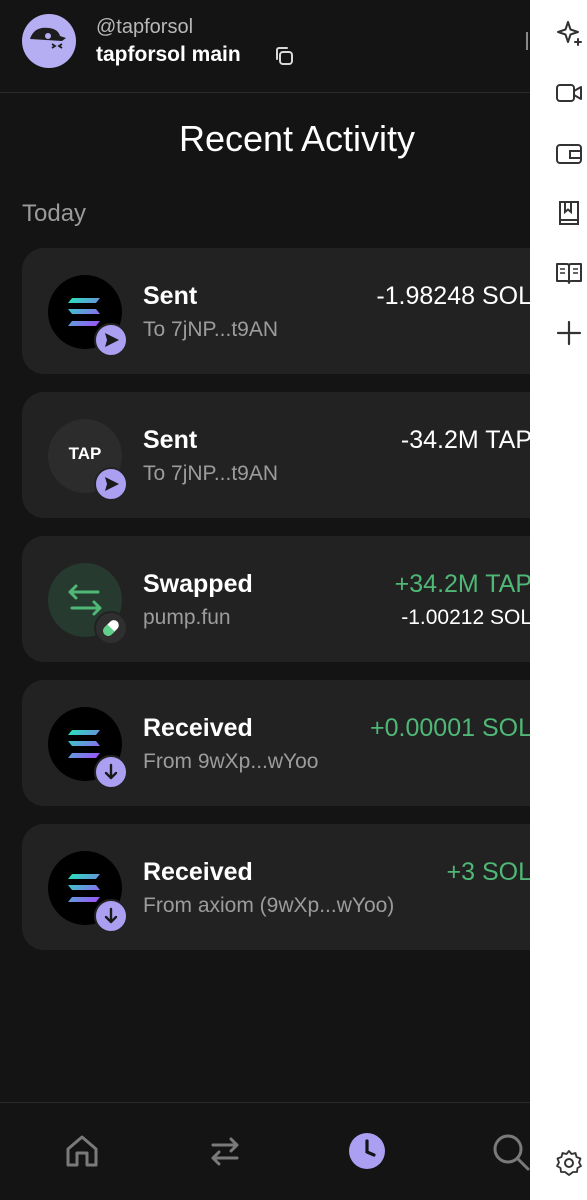 Image resolution: width=587 pixels, height=1200 pixels. I want to click on activity-amount-secondary: -1.00212 SOL, so click(465, 617).